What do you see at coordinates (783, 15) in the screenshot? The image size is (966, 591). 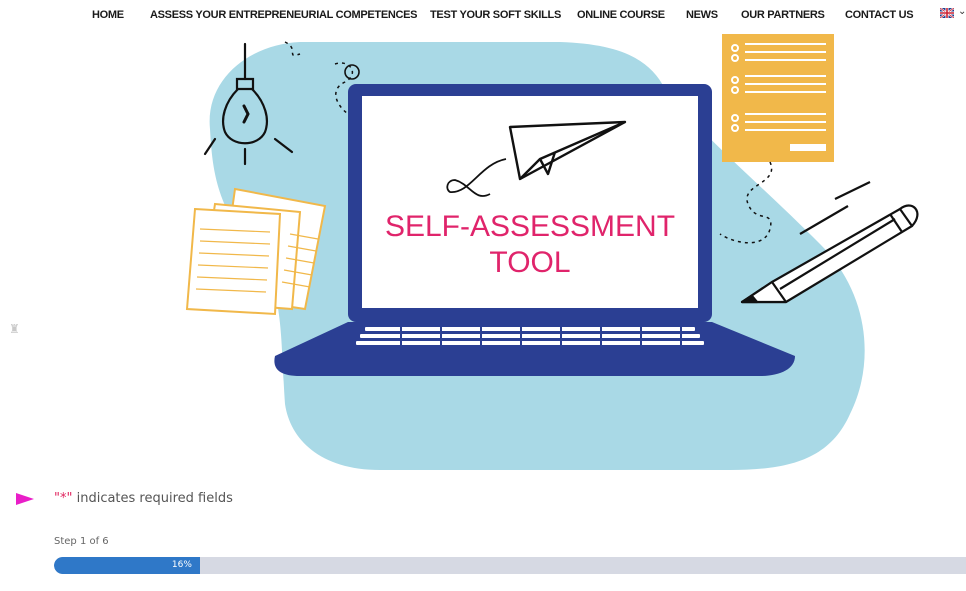 I see `nav-our-partners: OUR PARTNERS` at bounding box center [783, 15].